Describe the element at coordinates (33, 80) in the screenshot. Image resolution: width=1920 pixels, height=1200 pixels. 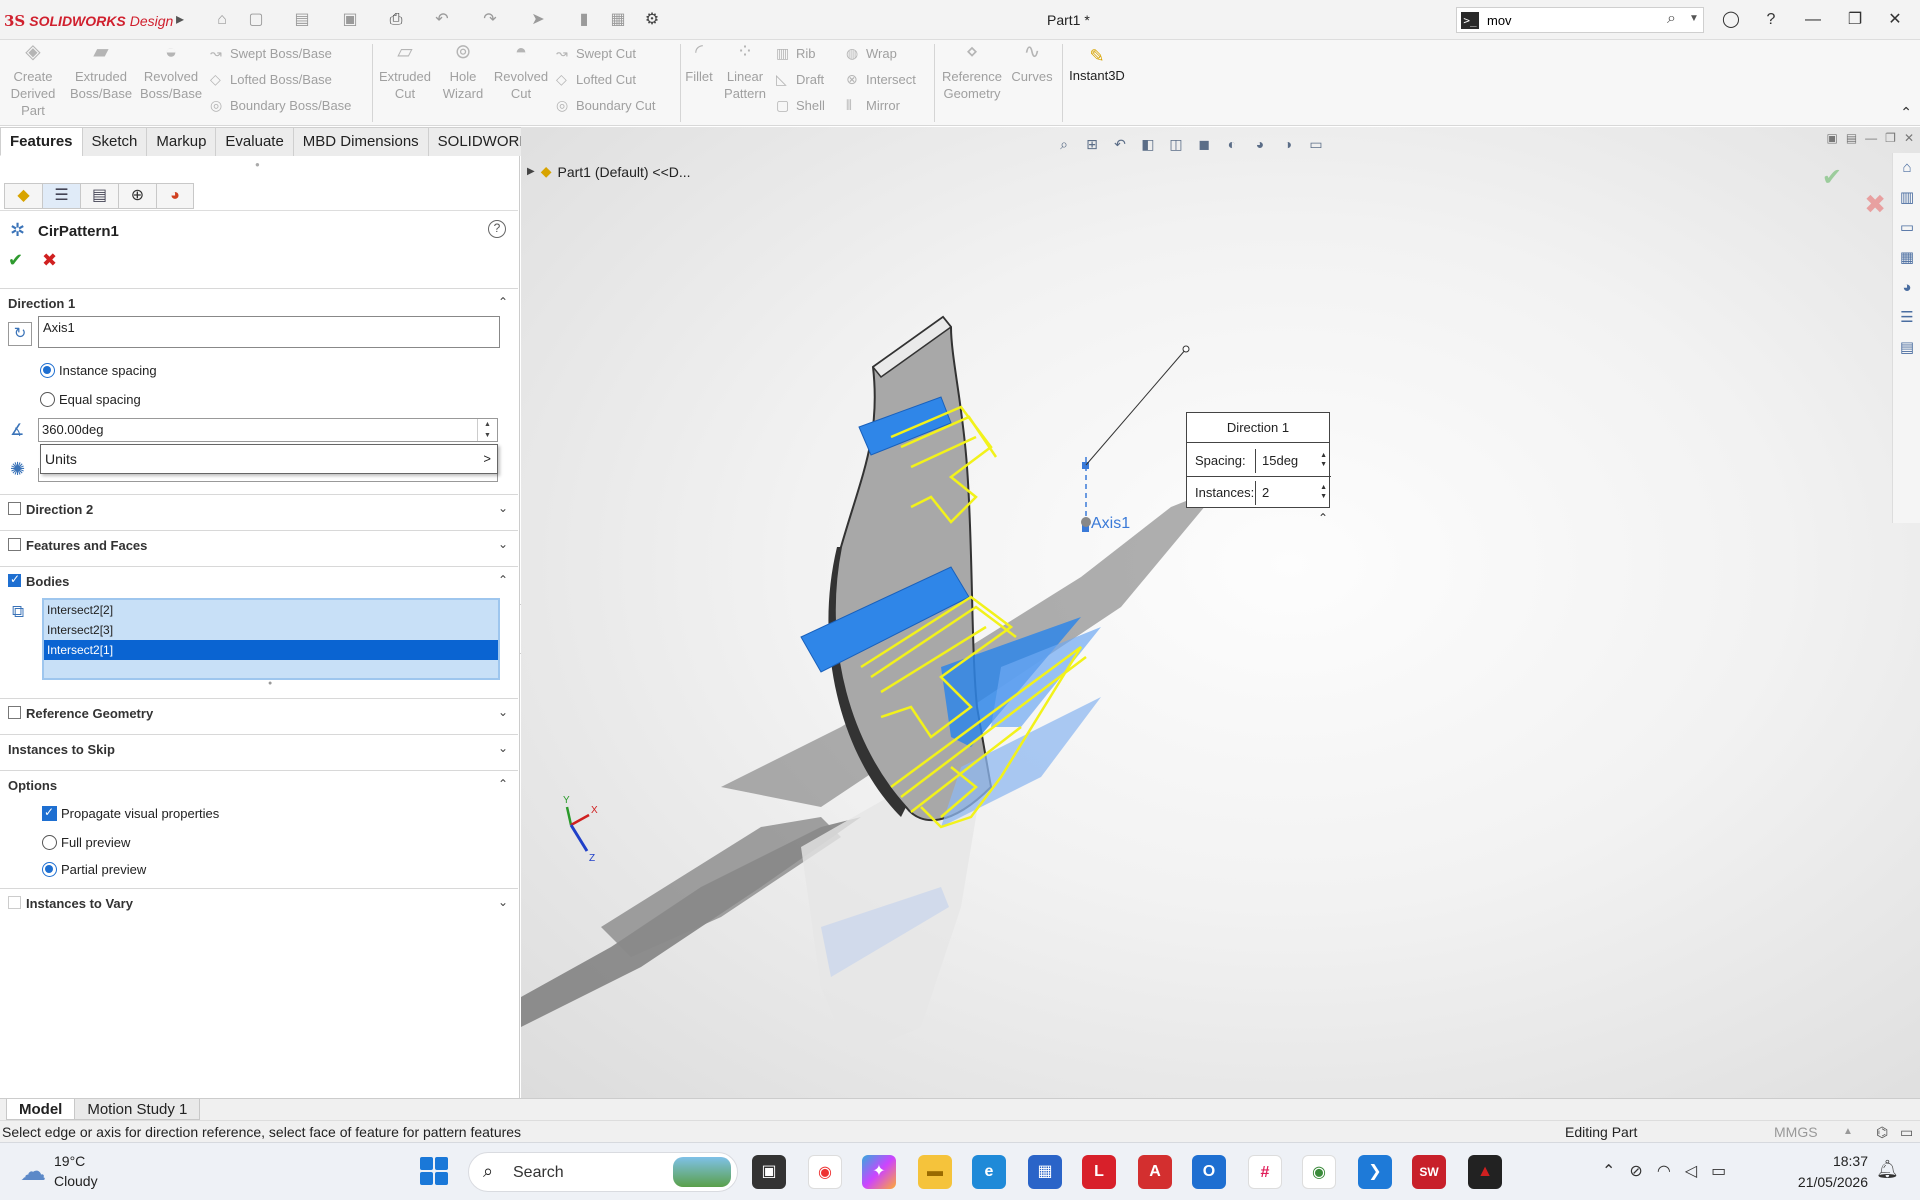
I see `create-derived-part-button: ◈ Create Derived Part` at that location.